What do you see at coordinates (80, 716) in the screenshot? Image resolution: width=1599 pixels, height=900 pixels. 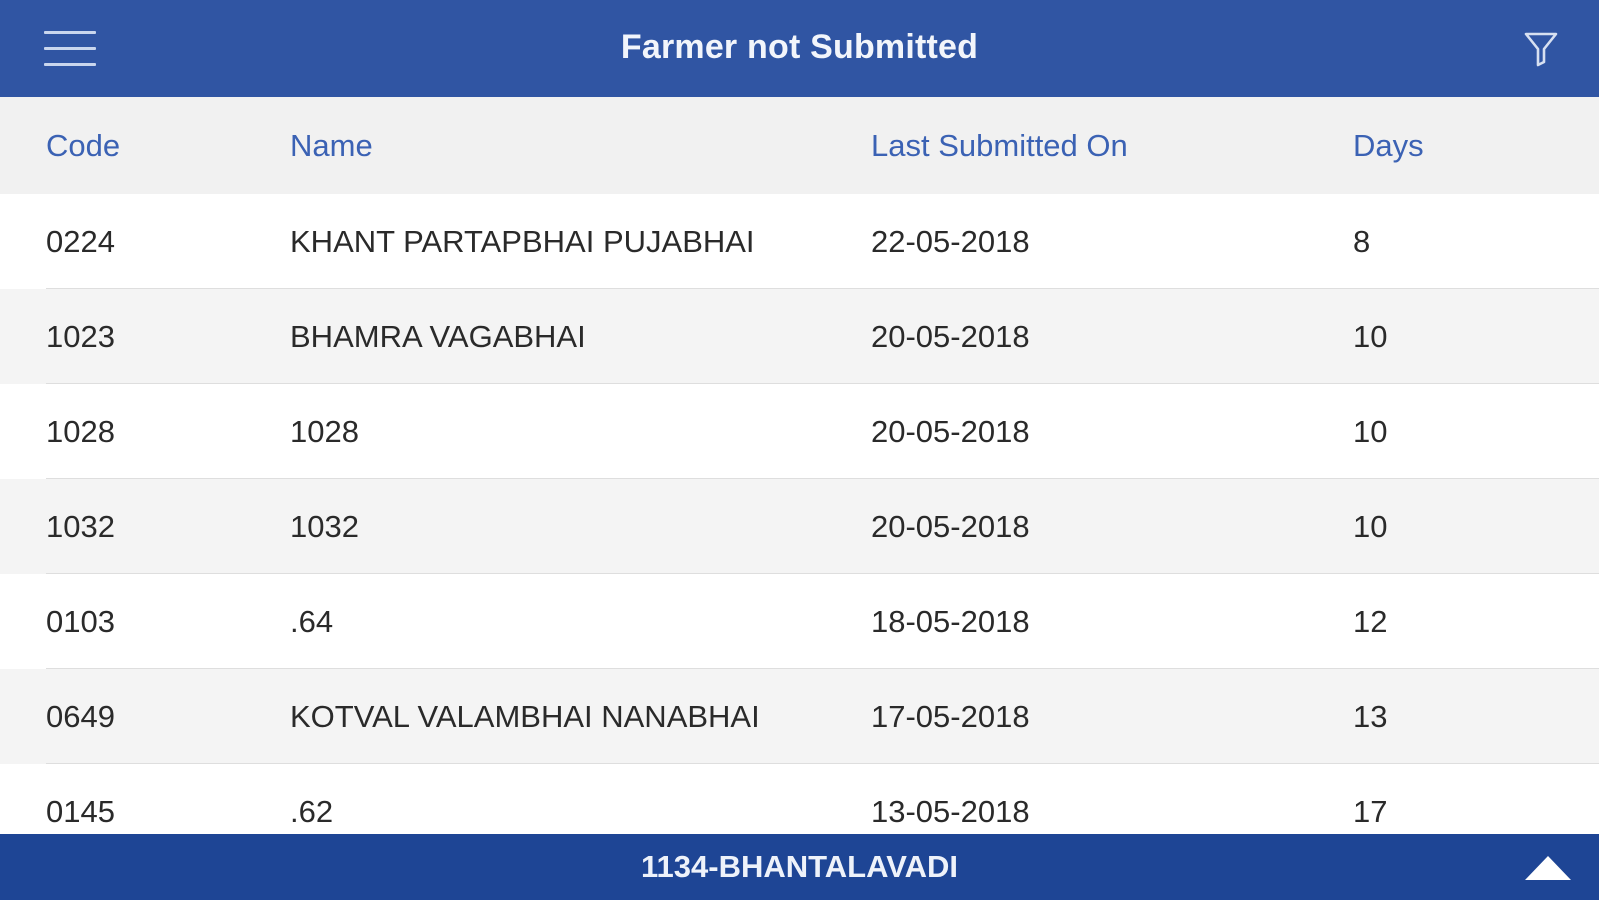 I see `row-code: 0649` at bounding box center [80, 716].